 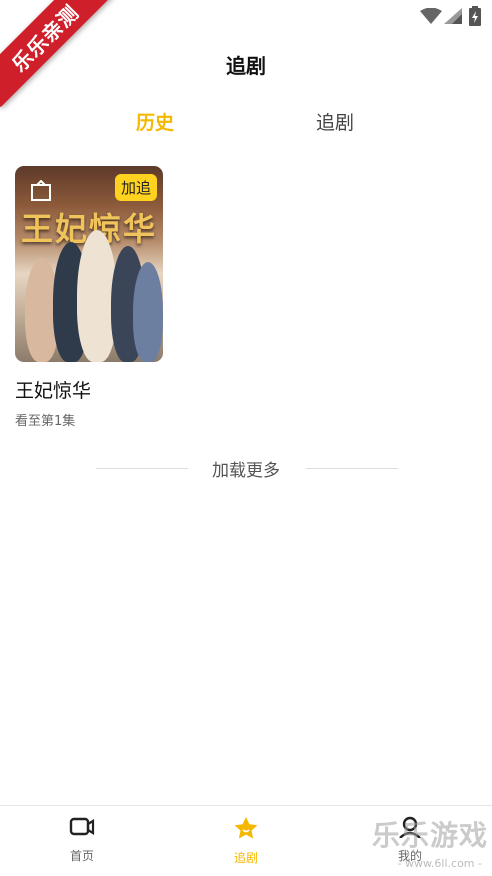 What do you see at coordinates (82, 826) in the screenshot?
I see `video-icon` at bounding box center [82, 826].